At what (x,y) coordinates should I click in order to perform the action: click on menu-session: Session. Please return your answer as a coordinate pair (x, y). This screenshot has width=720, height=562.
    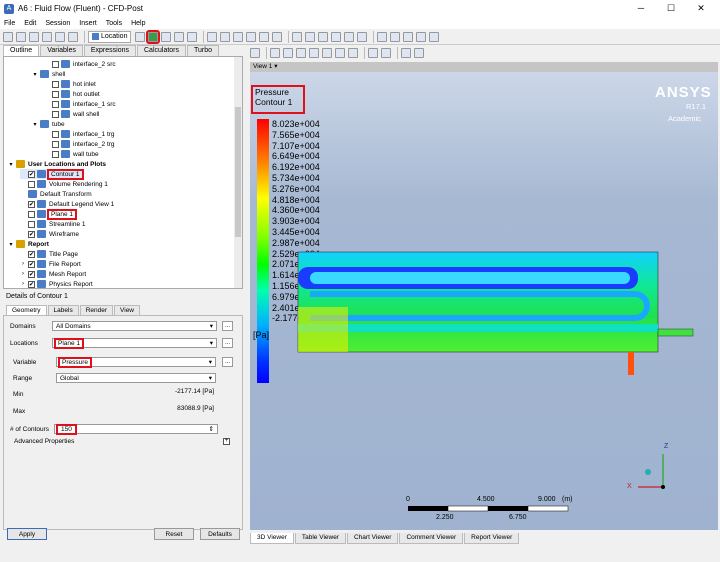
    Looking at the image, I should click on (57, 23).